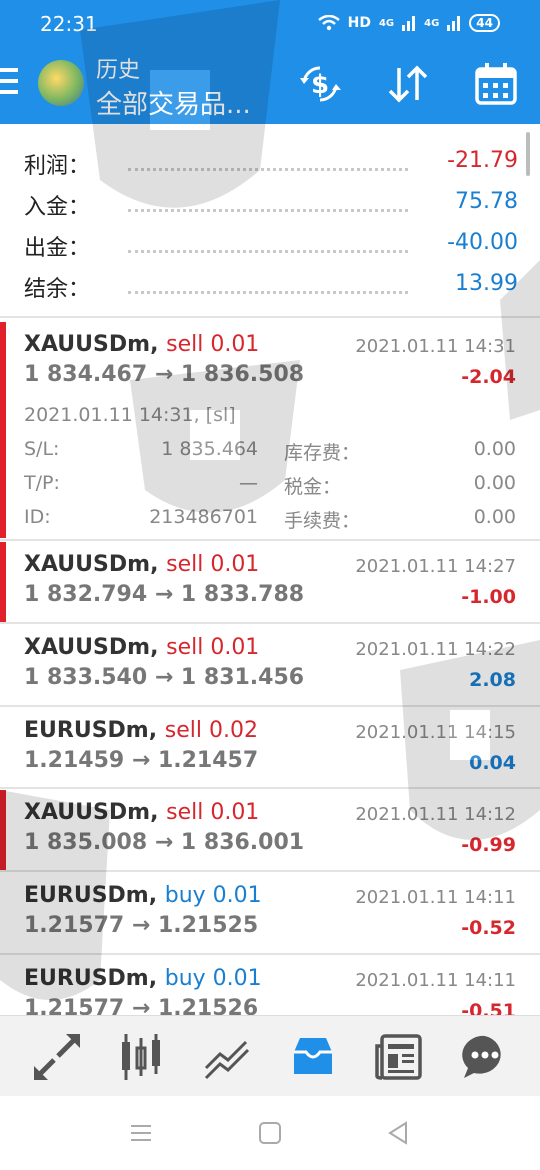 The height and width of the screenshot is (1170, 540). I want to click on status-icons: HD 4G 4G 44, so click(408, 23).